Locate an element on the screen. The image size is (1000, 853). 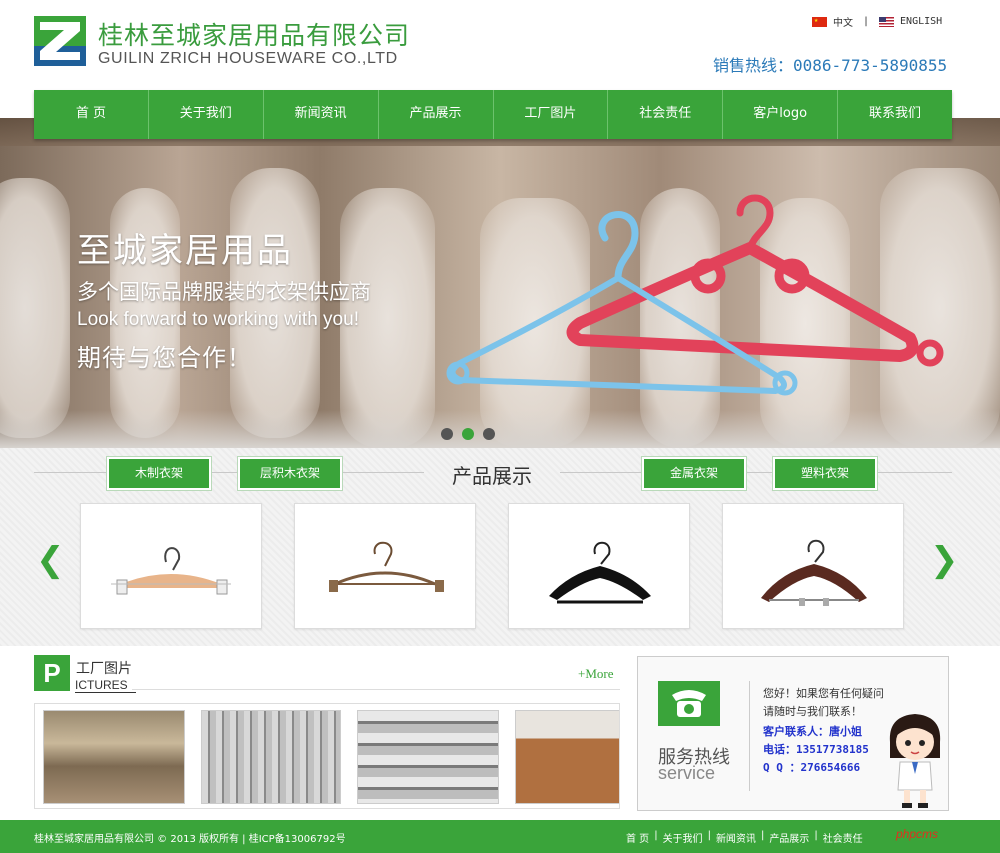
service-contact-person: 客户联系人：唐小姐 is located at coordinates (812, 731).